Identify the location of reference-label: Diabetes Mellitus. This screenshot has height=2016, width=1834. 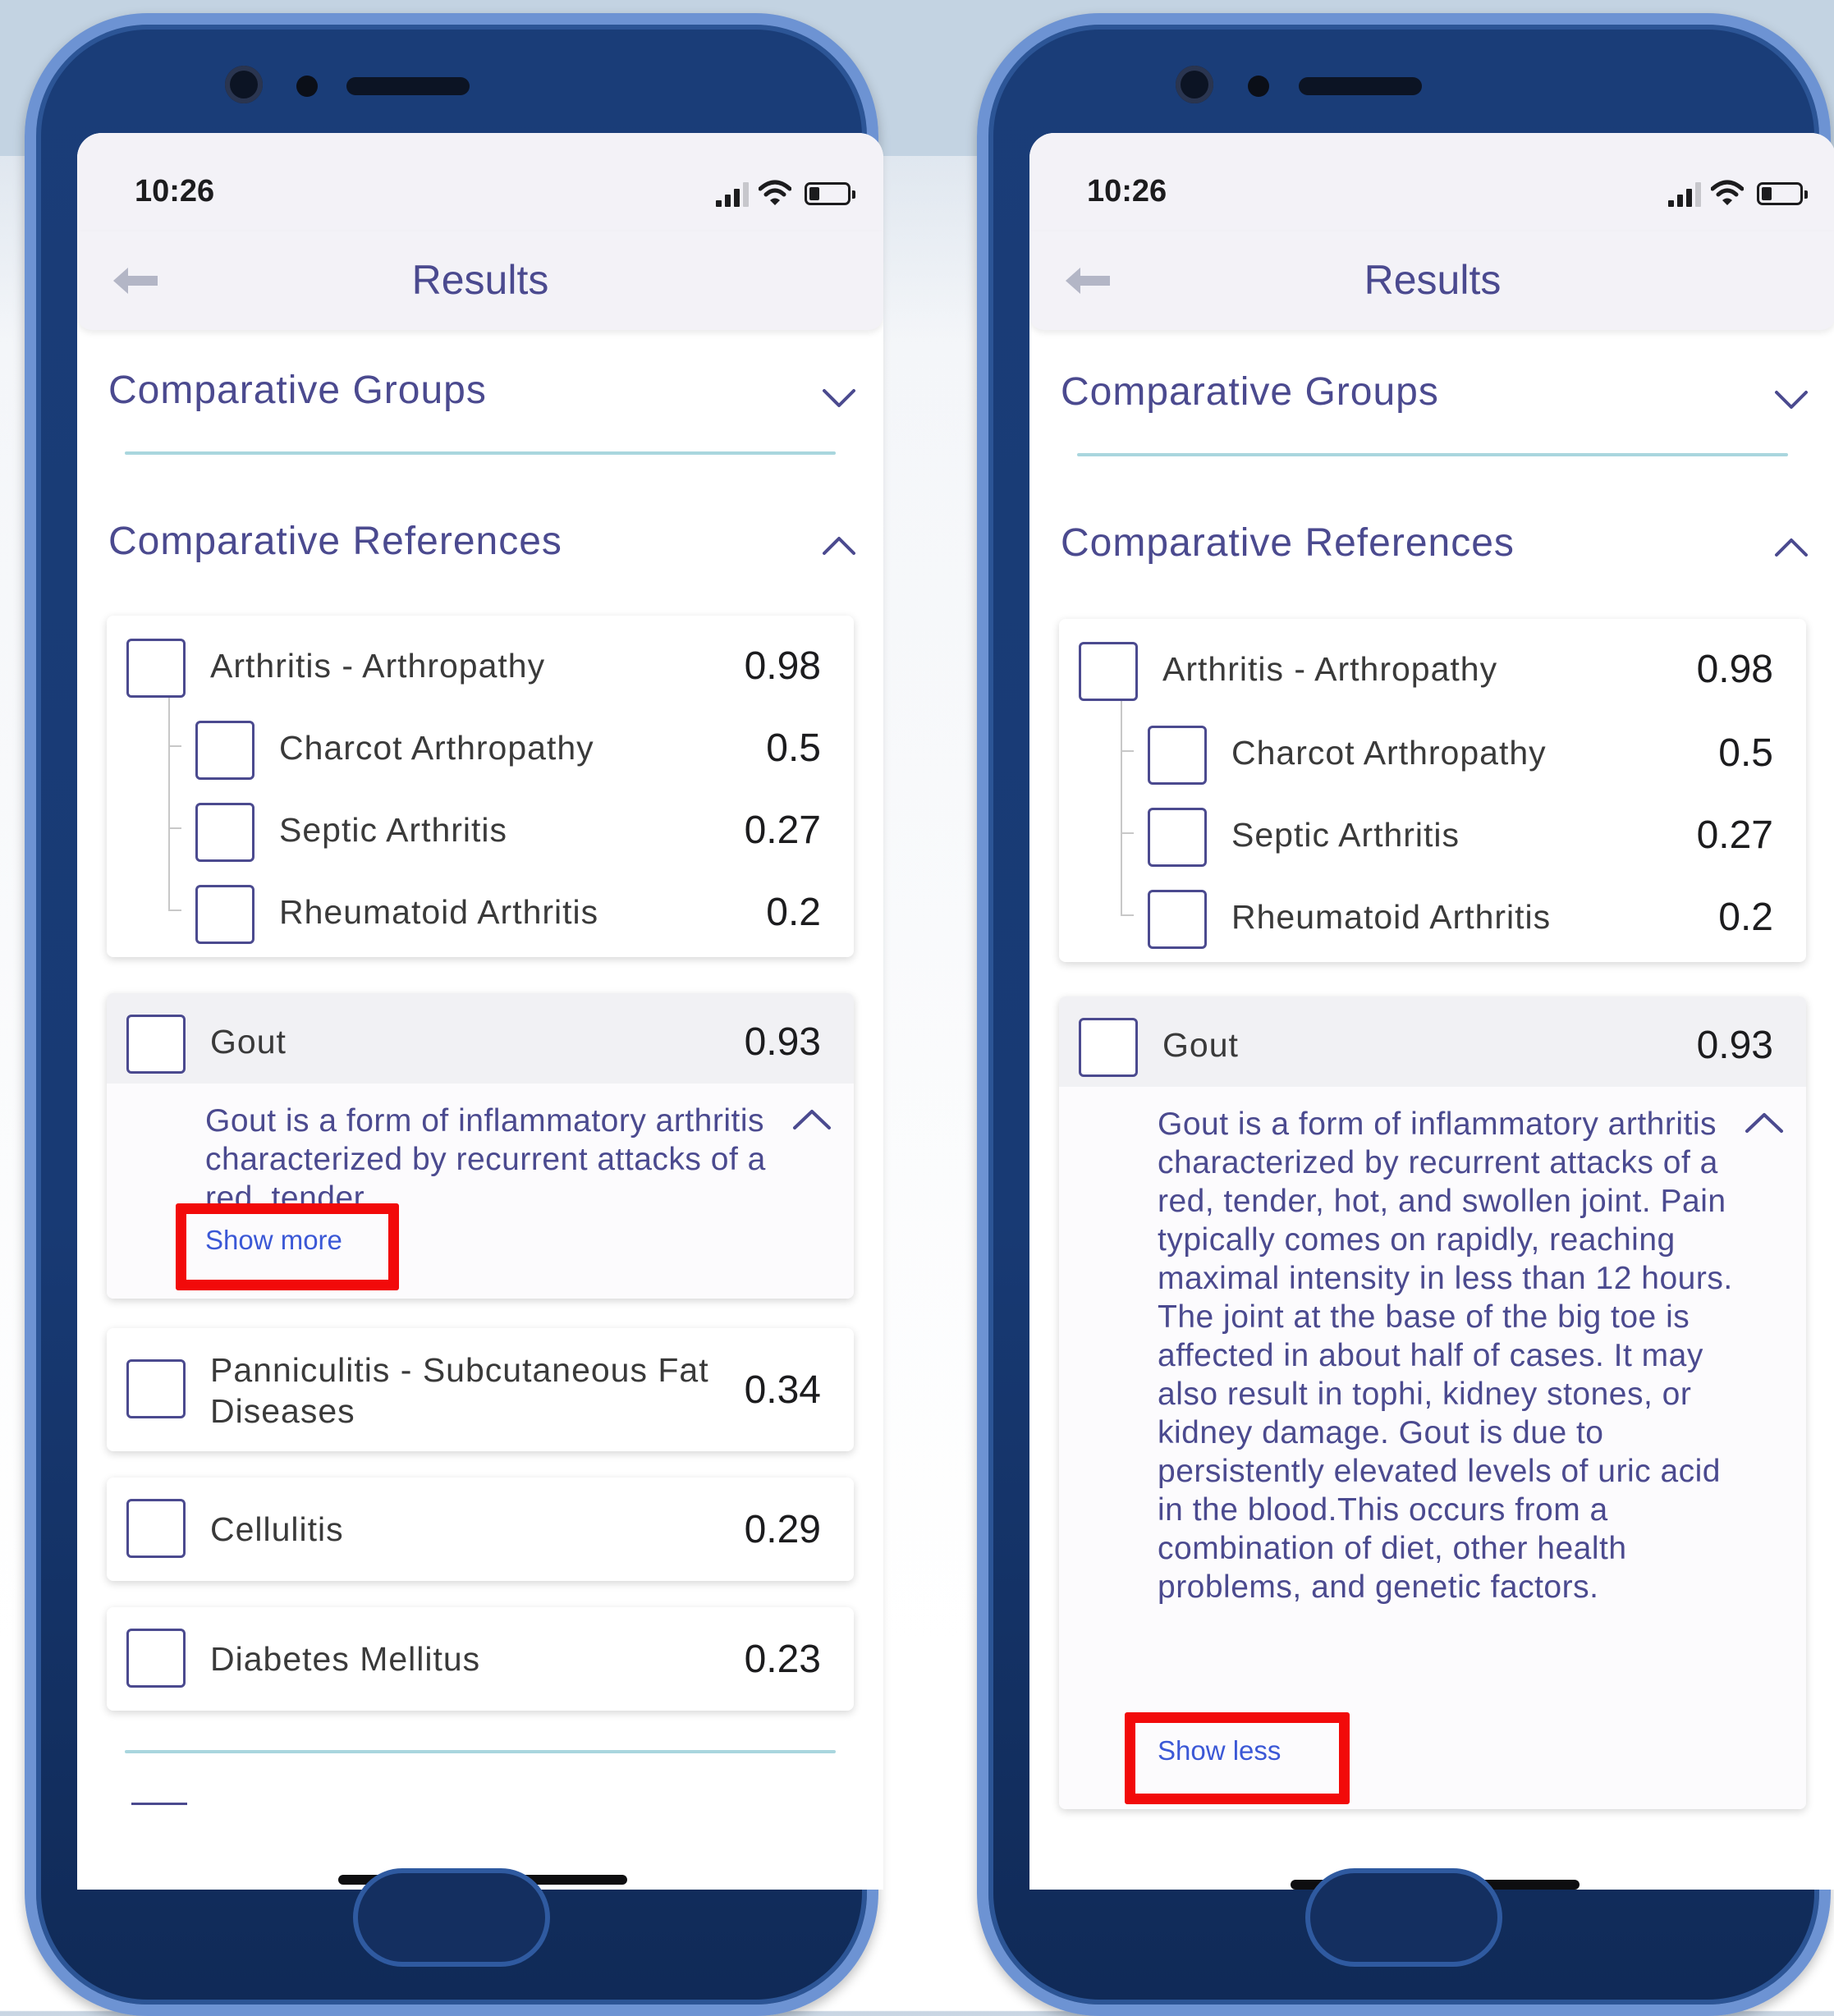
(345, 1659).